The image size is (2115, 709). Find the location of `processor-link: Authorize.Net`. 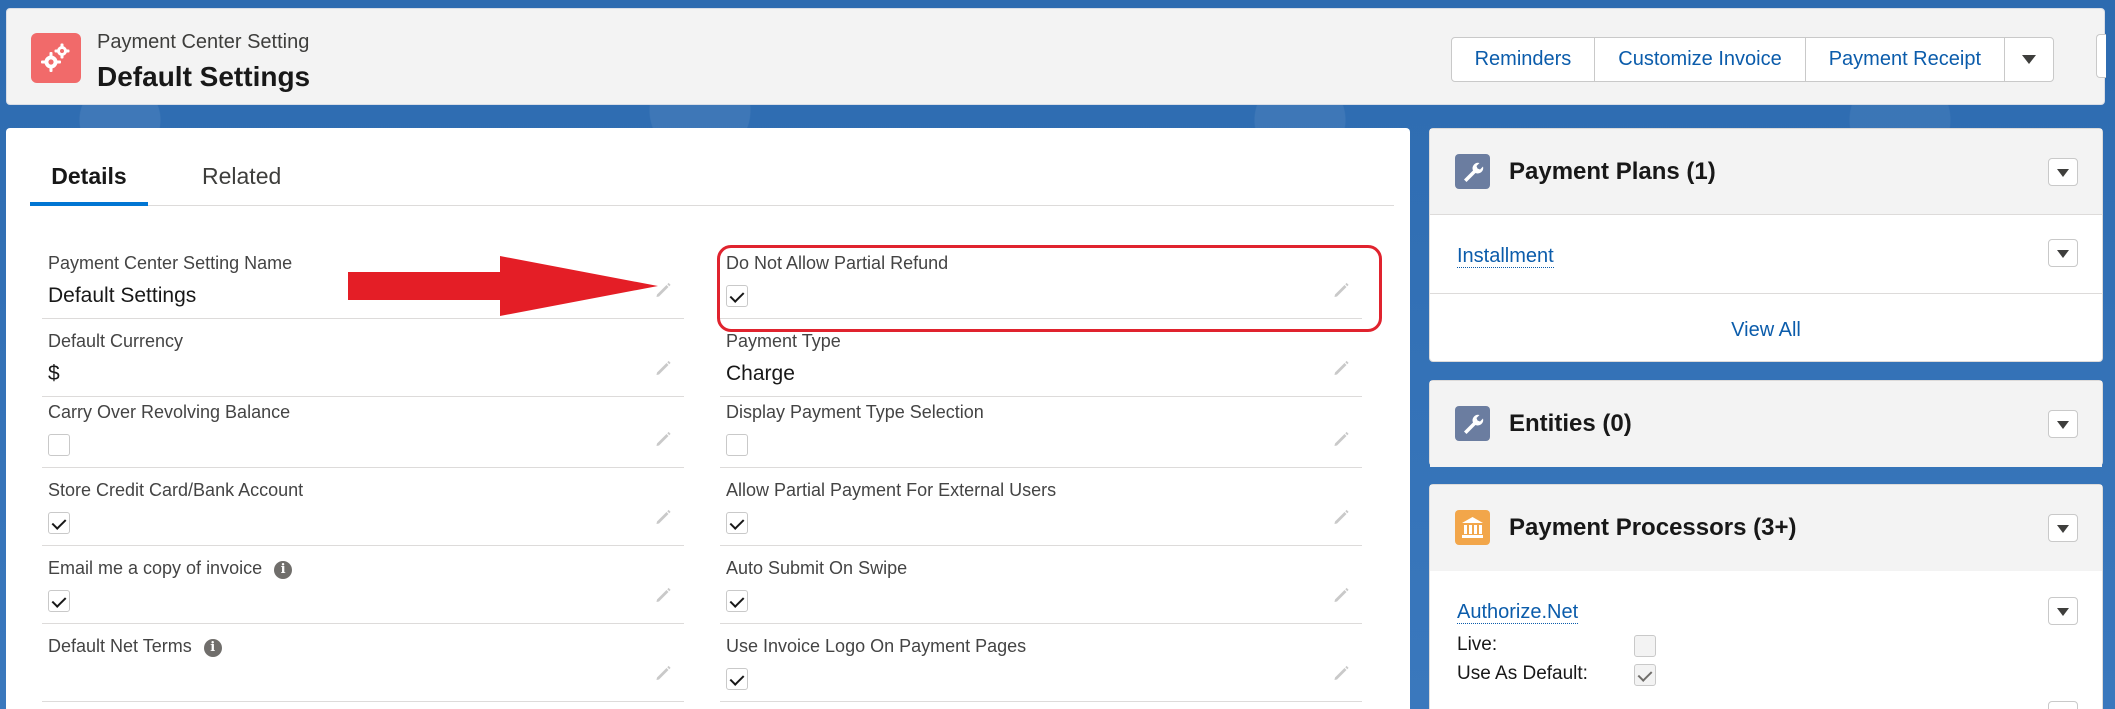

processor-link: Authorize.Net is located at coordinates (1518, 612).